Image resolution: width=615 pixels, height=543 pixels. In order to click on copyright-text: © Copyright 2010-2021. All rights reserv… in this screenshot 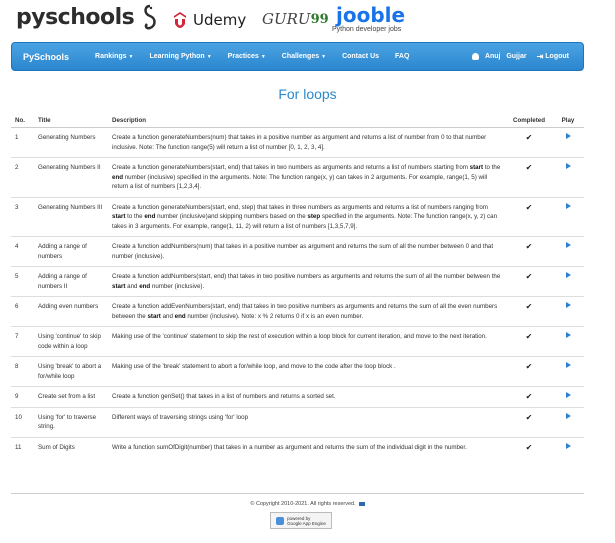, I will do `click(303, 504)`.